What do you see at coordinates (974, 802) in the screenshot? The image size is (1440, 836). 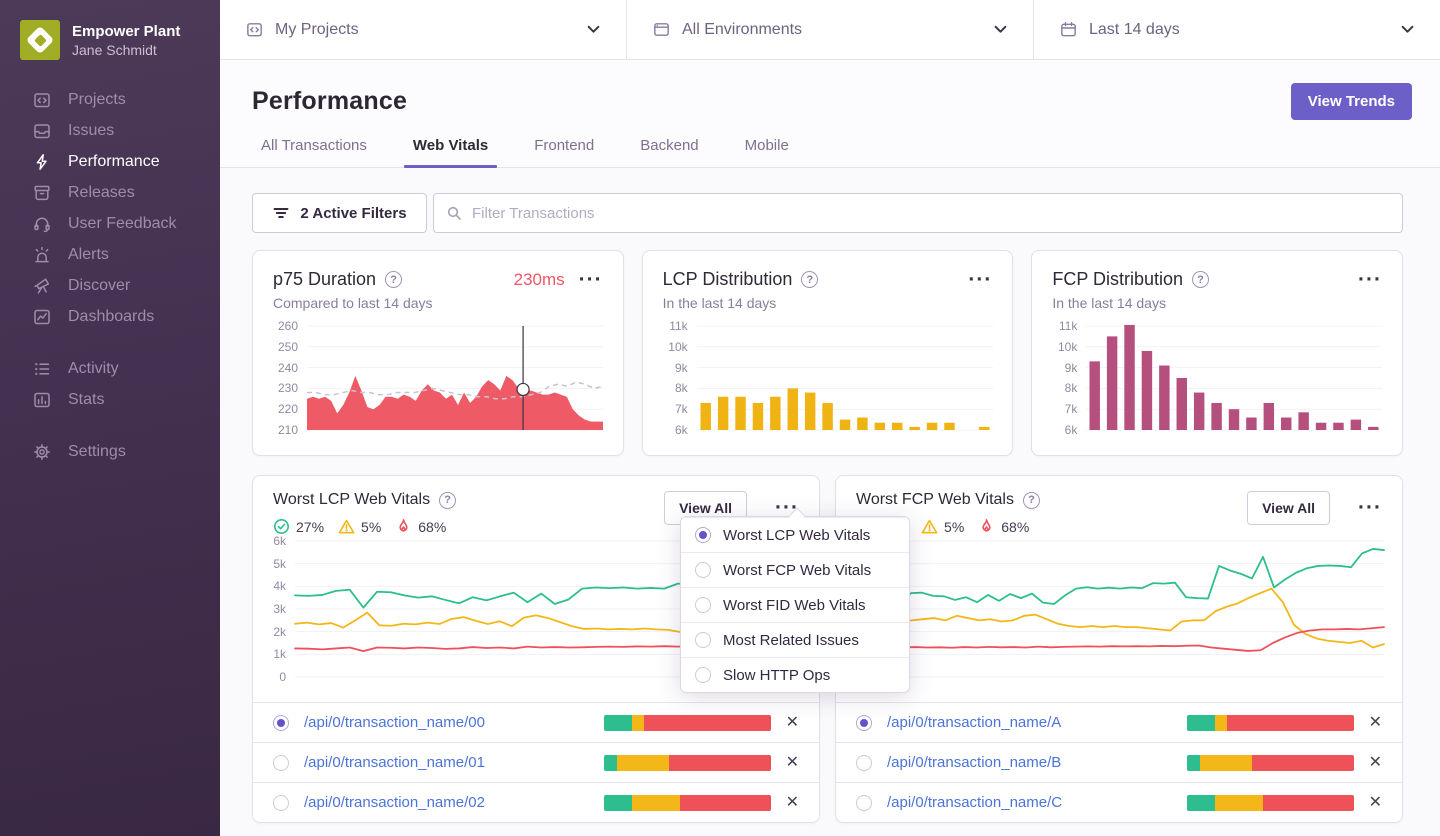 I see `transaction-link: /api/0/transaction_name/C` at bounding box center [974, 802].